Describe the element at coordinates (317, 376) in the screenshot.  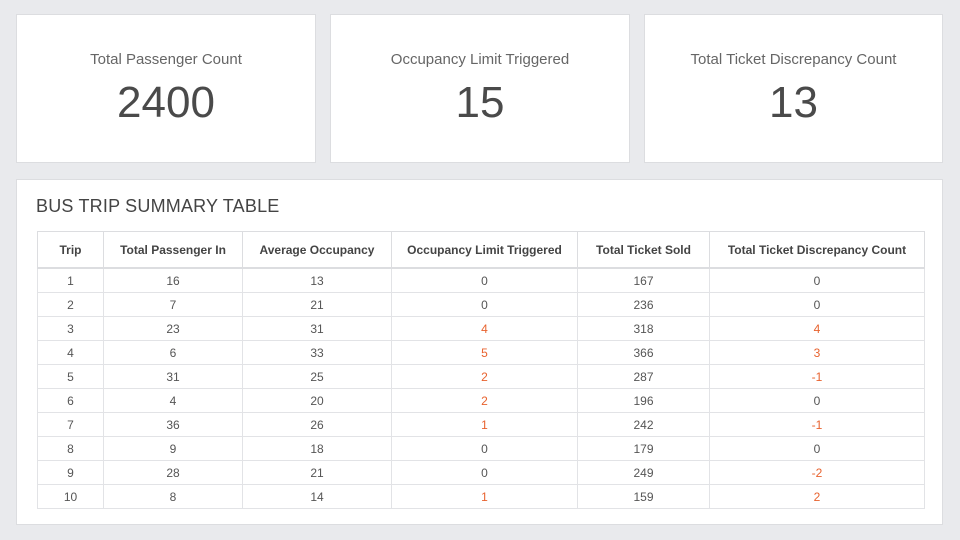
I see `table-cell: 25` at that location.